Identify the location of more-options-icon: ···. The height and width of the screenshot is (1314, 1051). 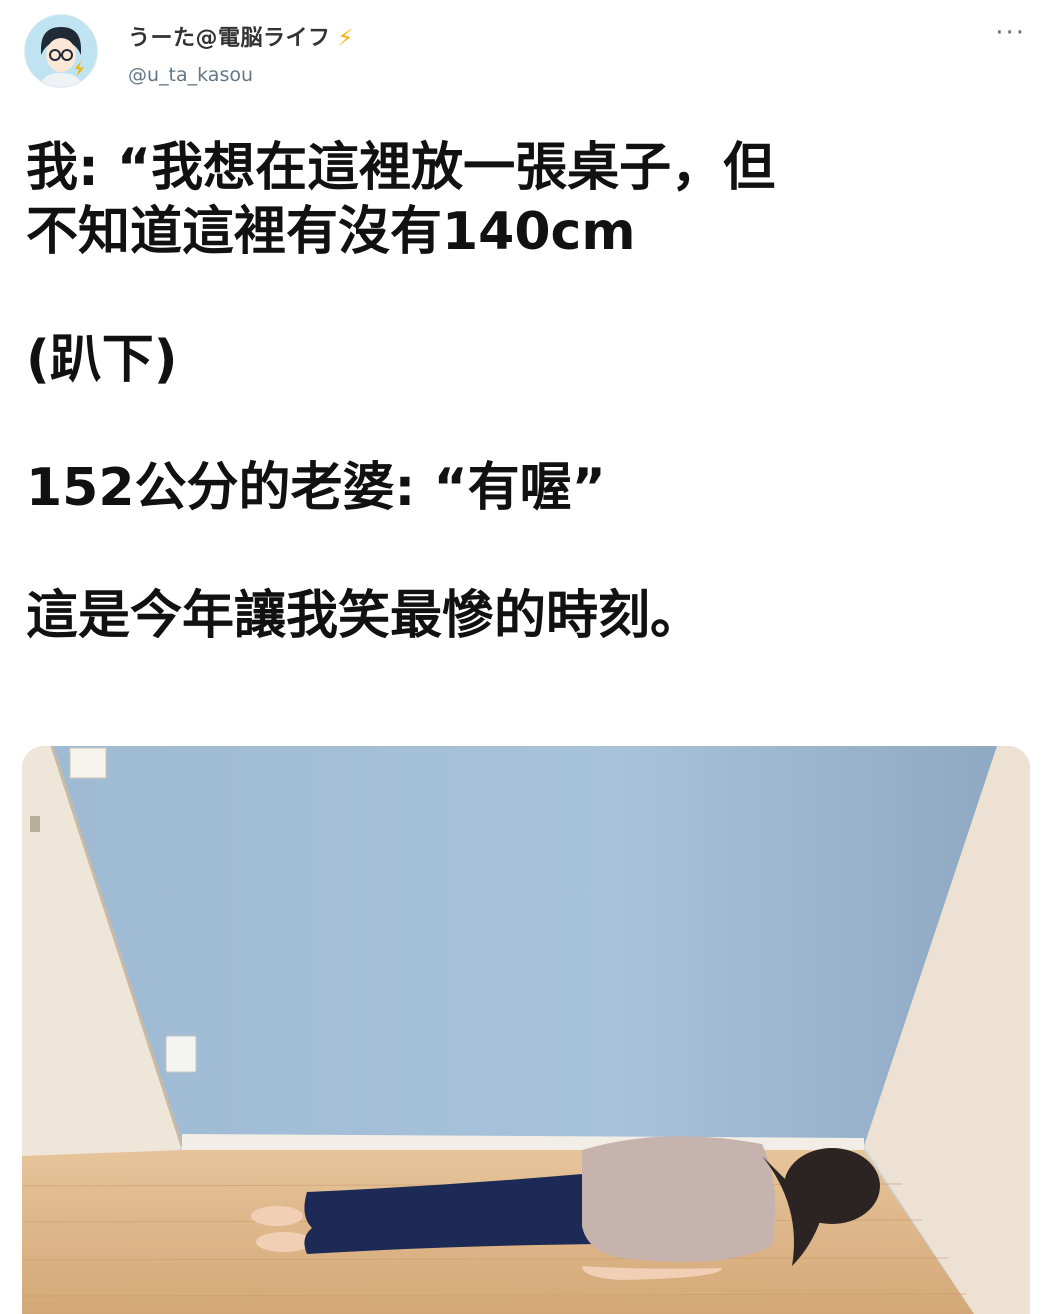
(1010, 33).